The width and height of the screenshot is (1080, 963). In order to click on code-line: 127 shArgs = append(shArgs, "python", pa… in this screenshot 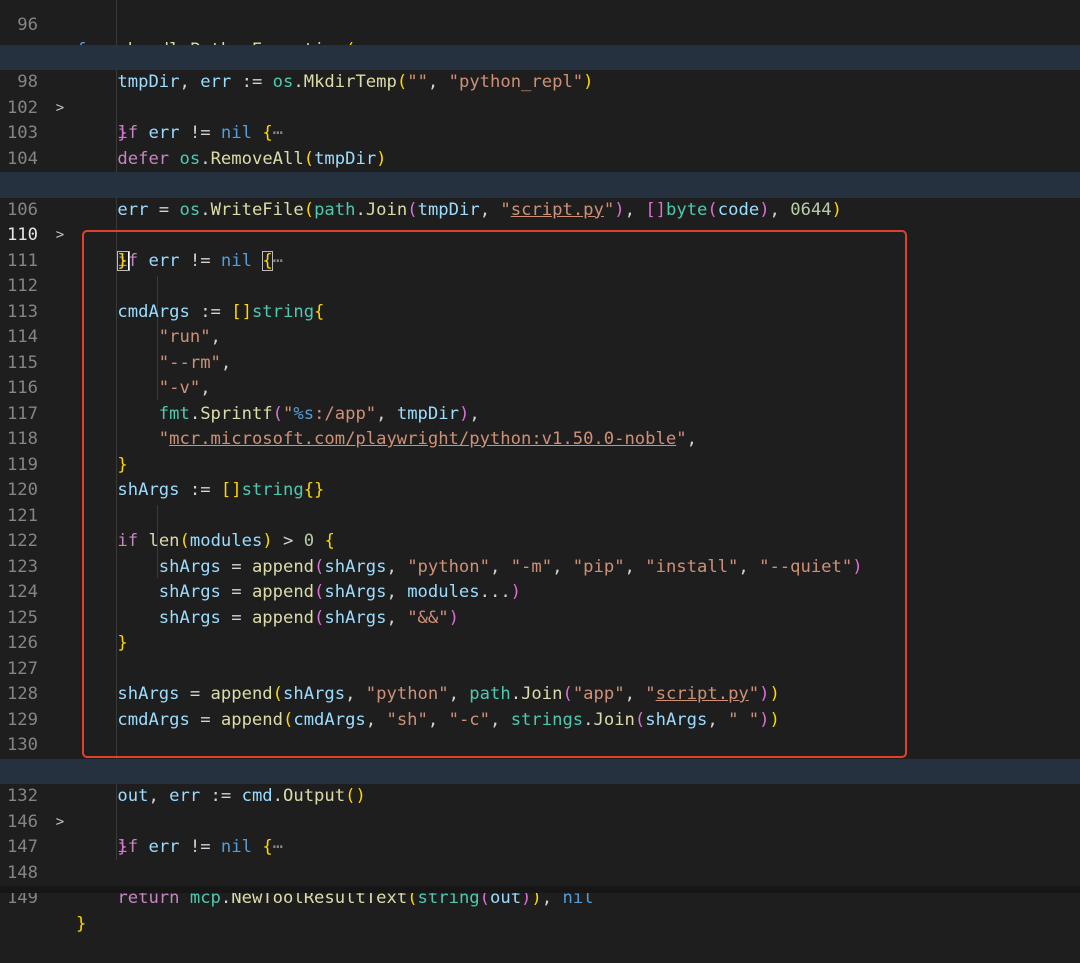, I will do `click(540, 668)`.